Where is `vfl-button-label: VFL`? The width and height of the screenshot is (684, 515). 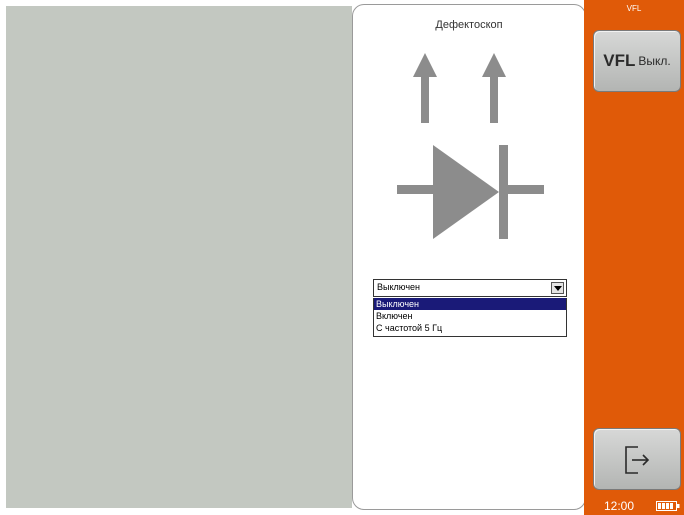
vfl-button-label: VFL is located at coordinates (619, 60).